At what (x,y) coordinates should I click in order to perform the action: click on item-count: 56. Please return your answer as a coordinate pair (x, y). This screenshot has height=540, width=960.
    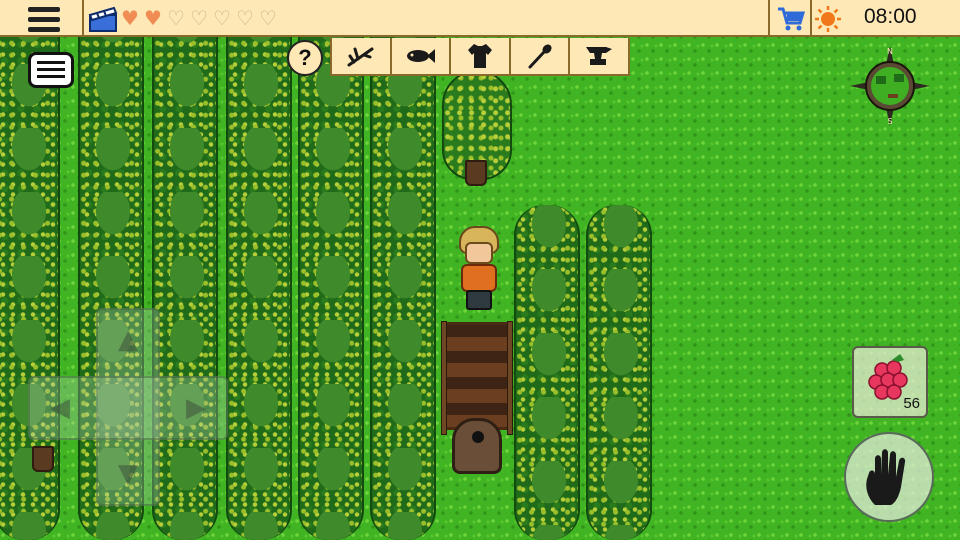
    Looking at the image, I should click on (911, 403).